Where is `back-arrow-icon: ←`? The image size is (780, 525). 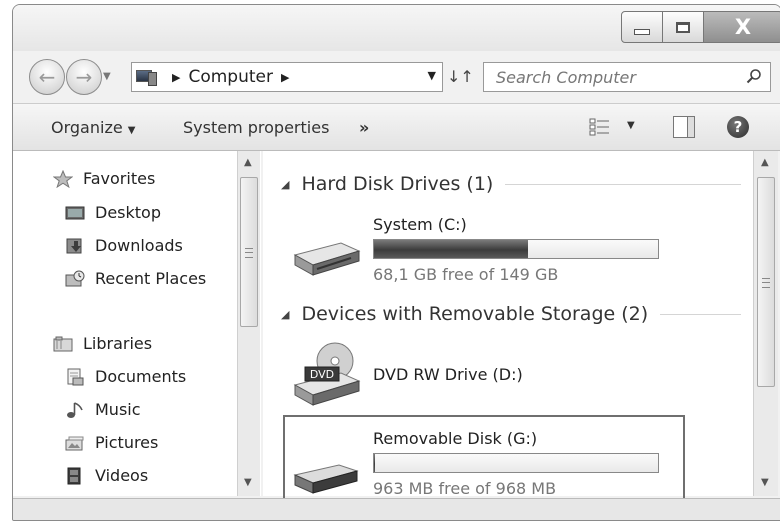 back-arrow-icon: ← is located at coordinates (47, 77).